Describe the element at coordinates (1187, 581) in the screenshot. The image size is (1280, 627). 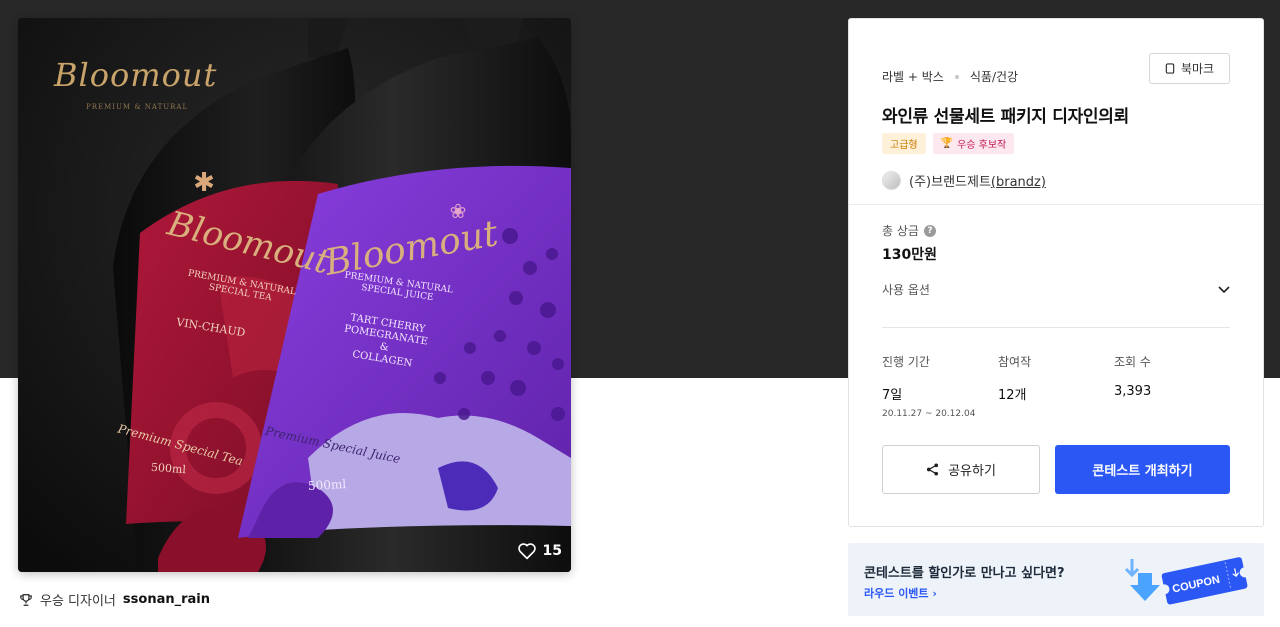
I see `coupon-icon: COUPON` at that location.